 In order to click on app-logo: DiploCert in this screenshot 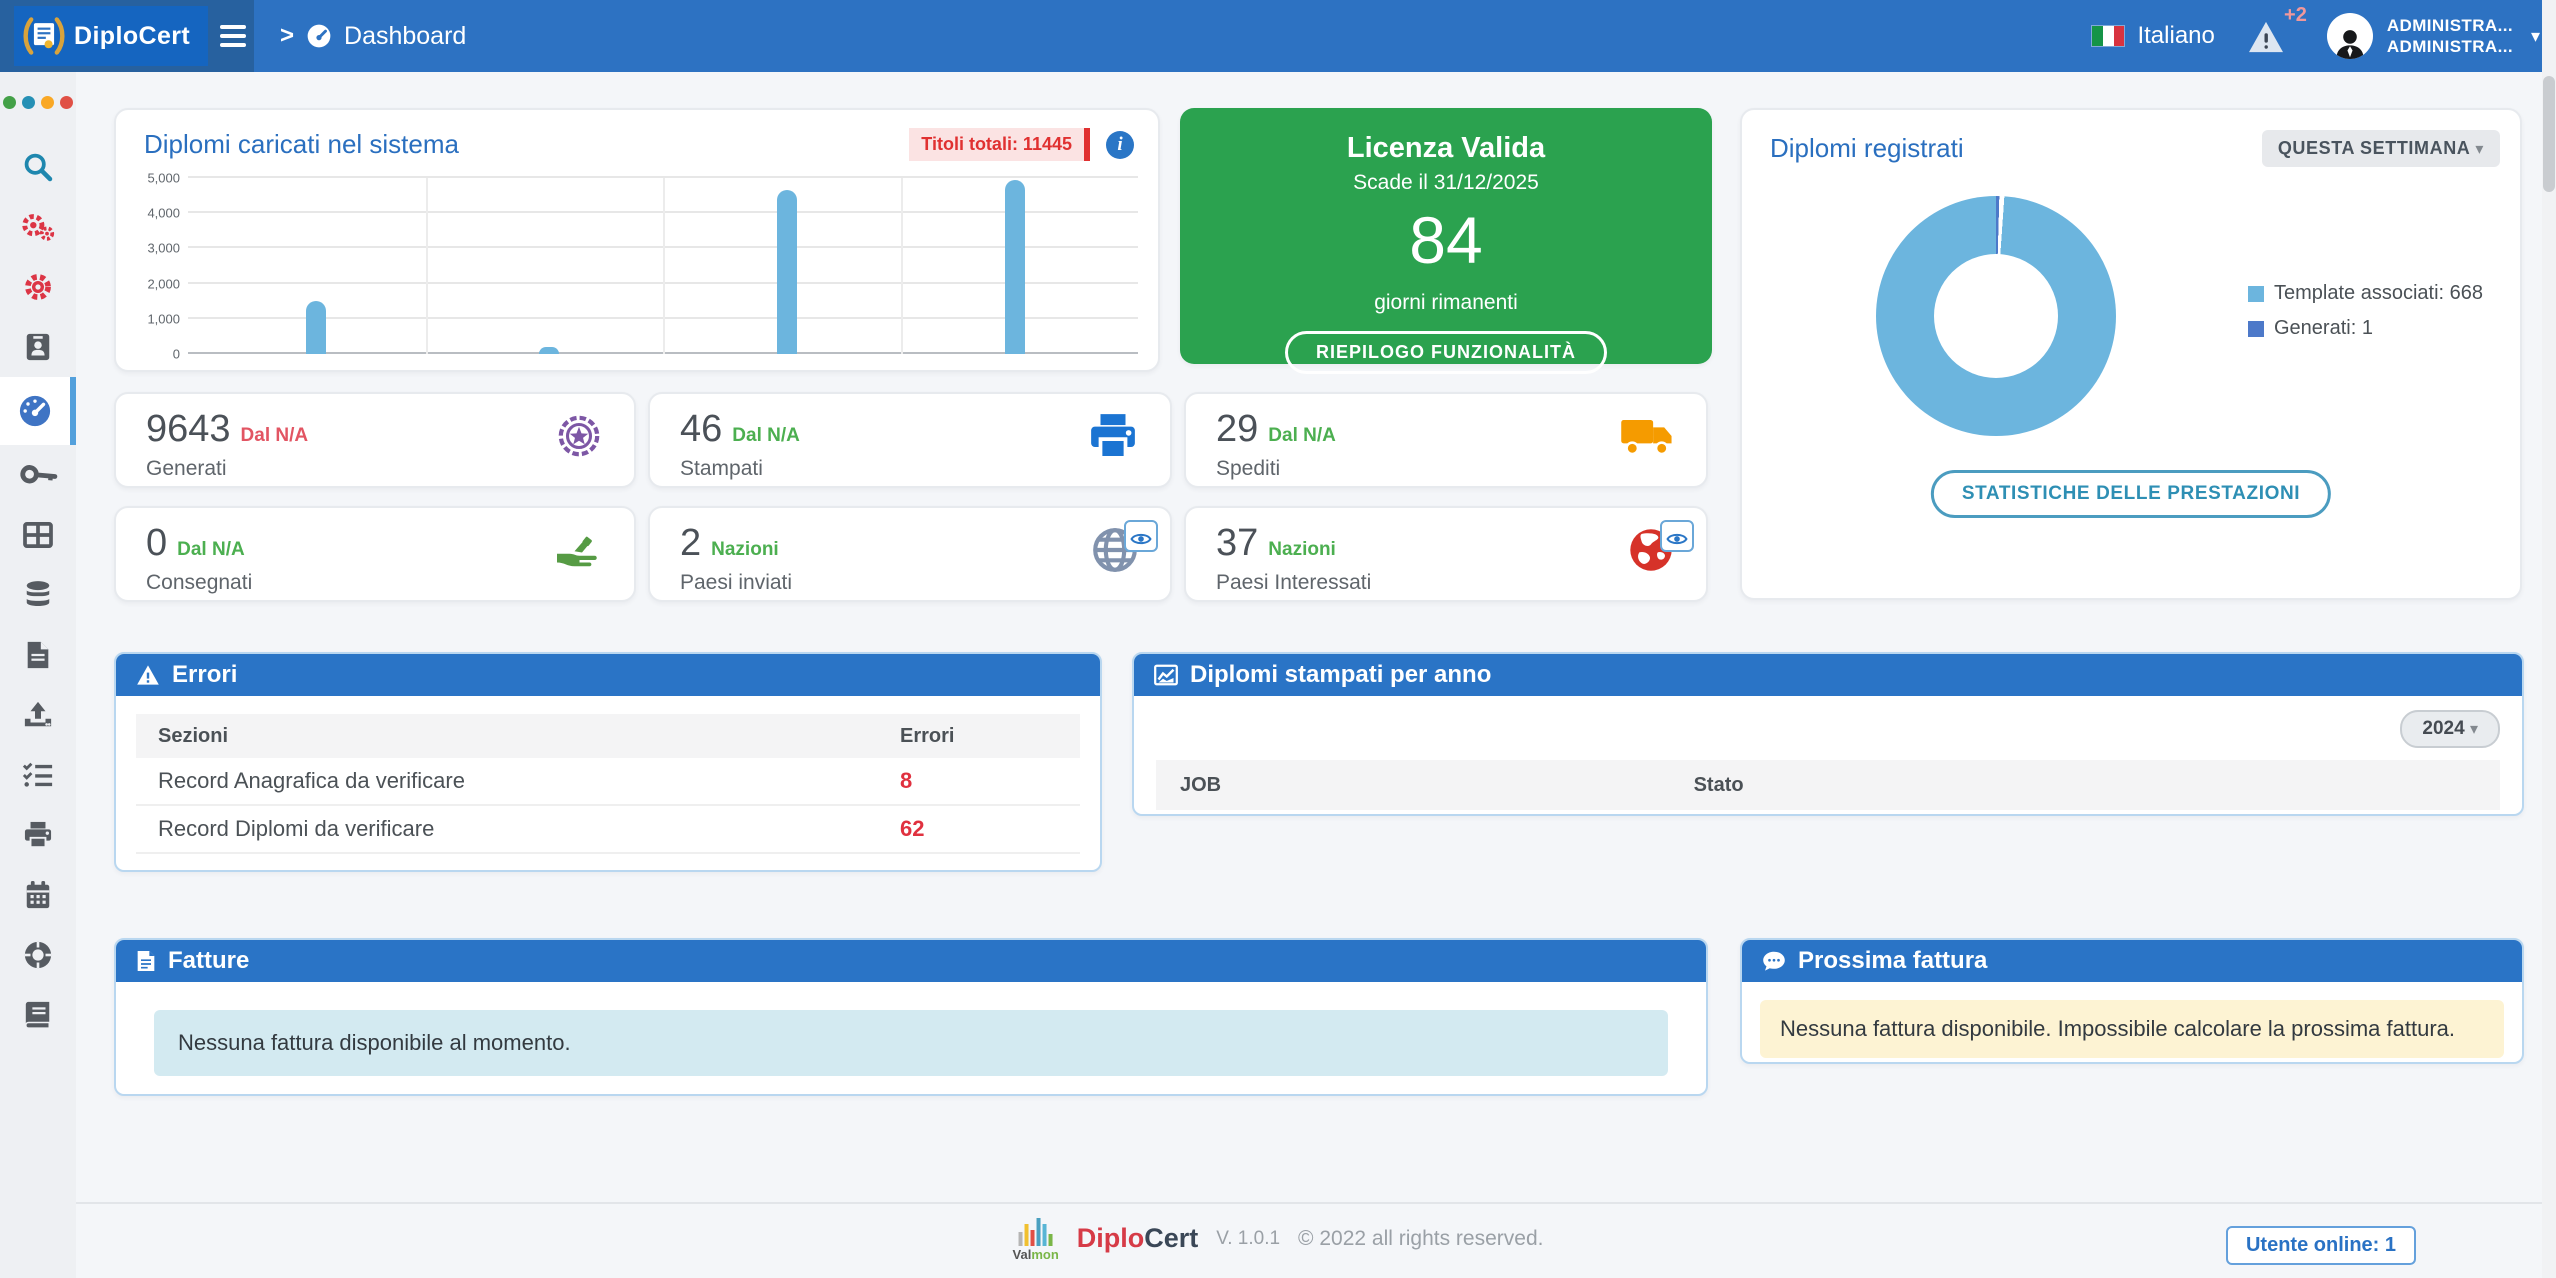, I will do `click(111, 36)`.